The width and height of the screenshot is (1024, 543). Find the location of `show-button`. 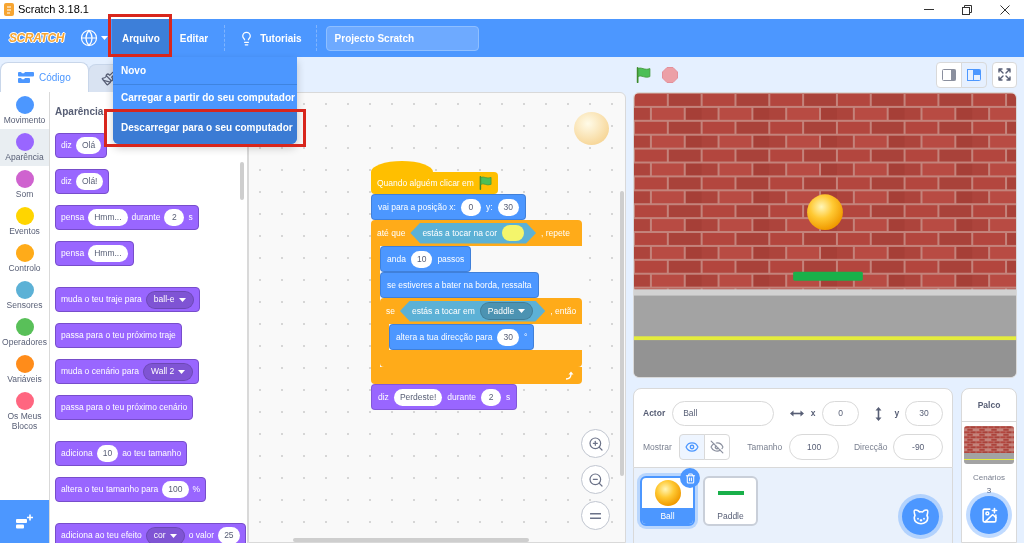

show-button is located at coordinates (692, 447).